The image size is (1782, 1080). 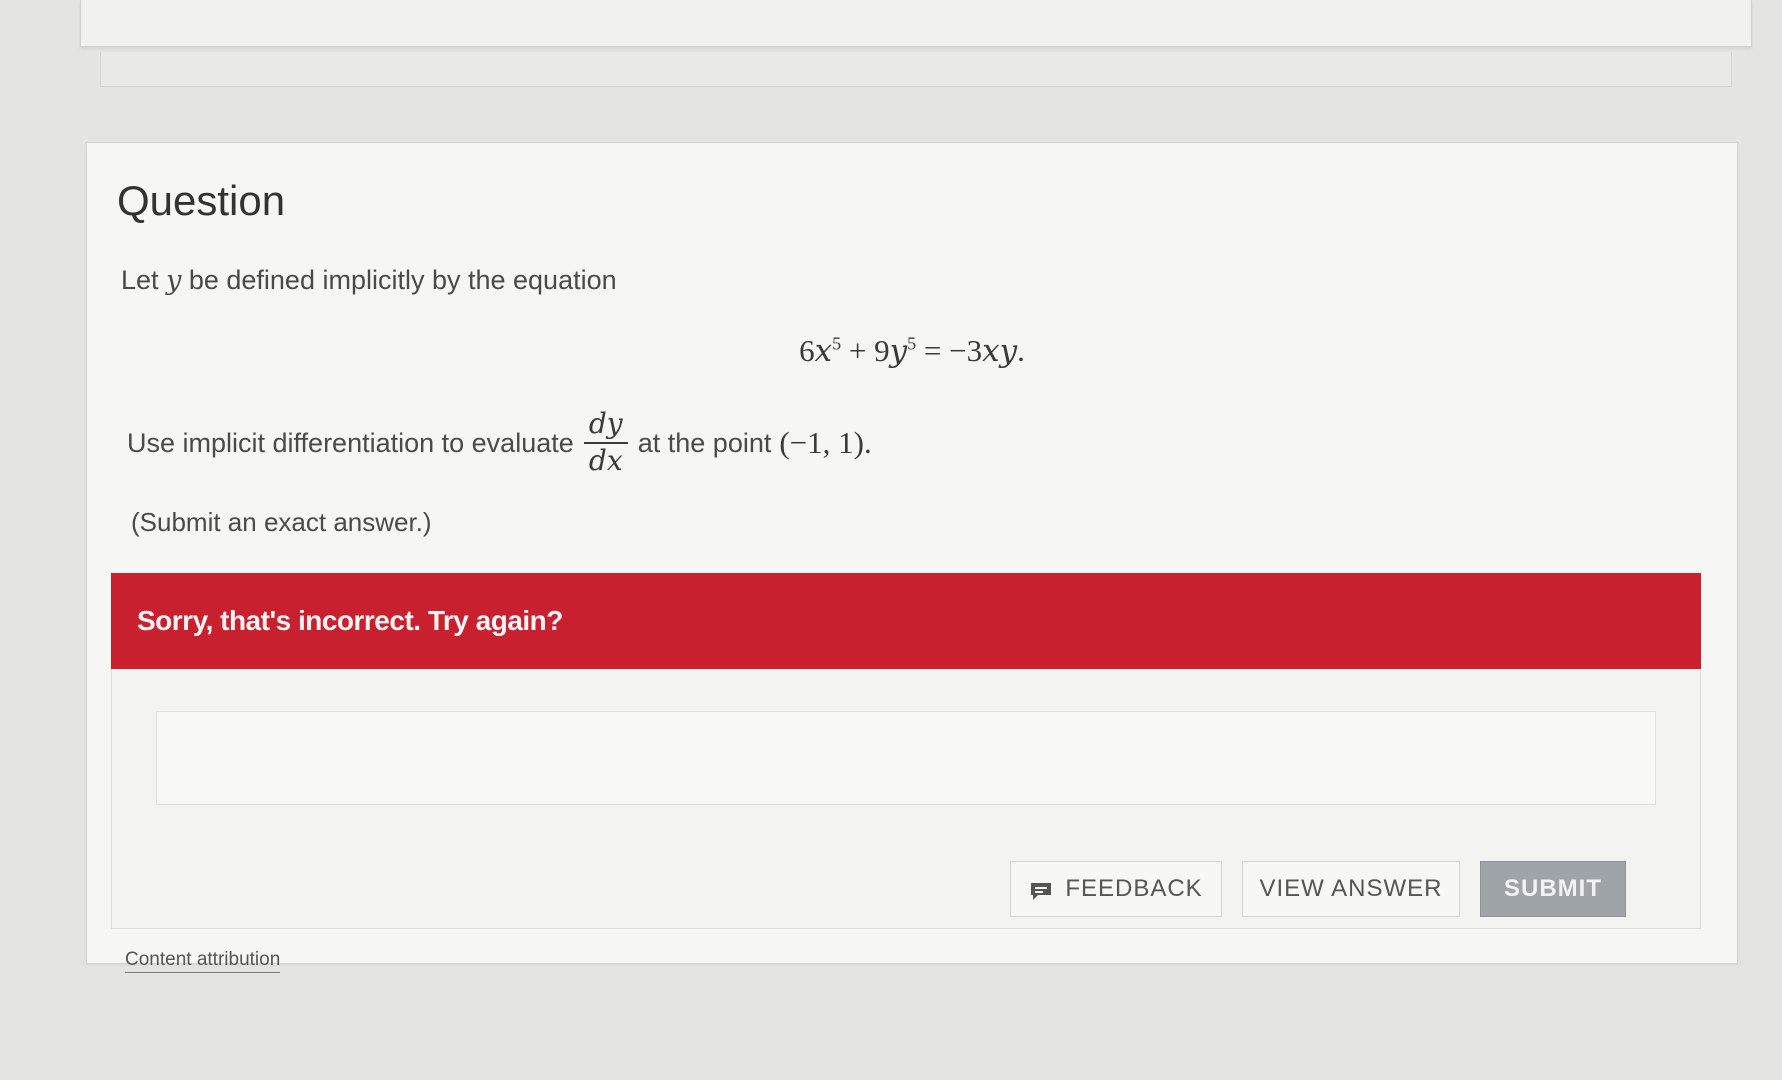 What do you see at coordinates (402, 280) in the screenshot?
I see `intro-text-after: be defined implicitly by the equation` at bounding box center [402, 280].